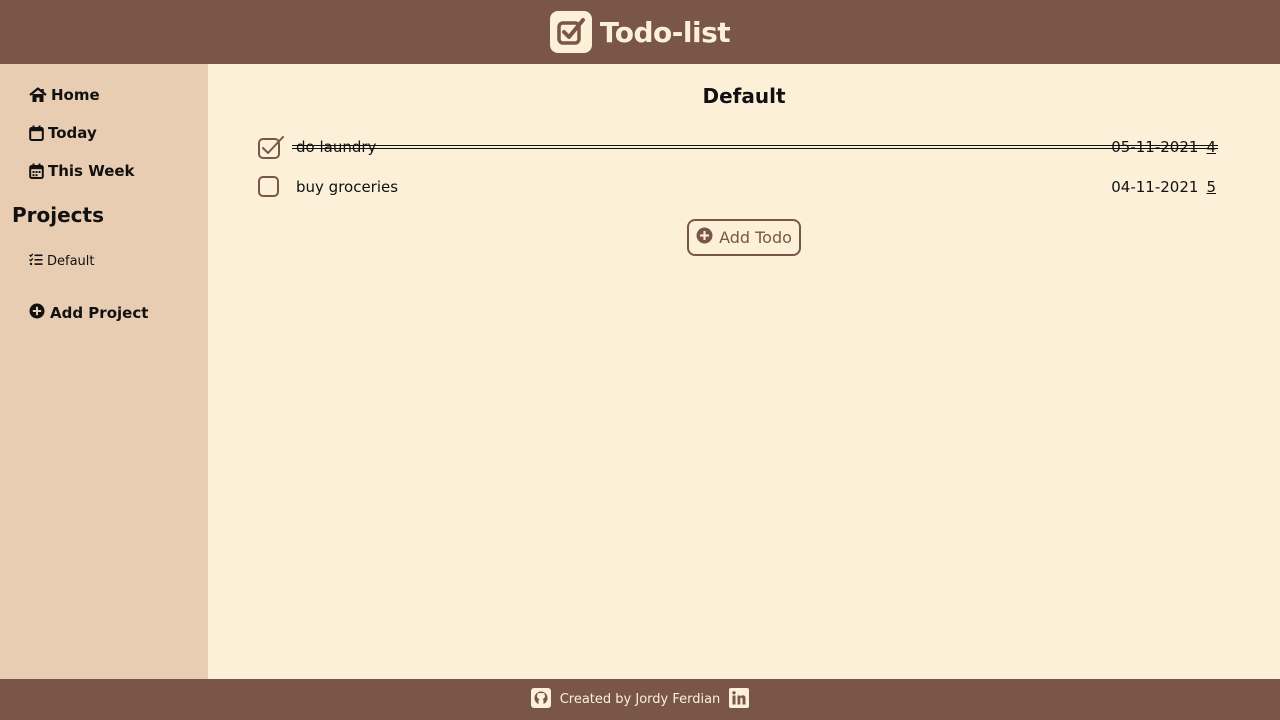  I want to click on linkedin-icon, so click(739, 699).